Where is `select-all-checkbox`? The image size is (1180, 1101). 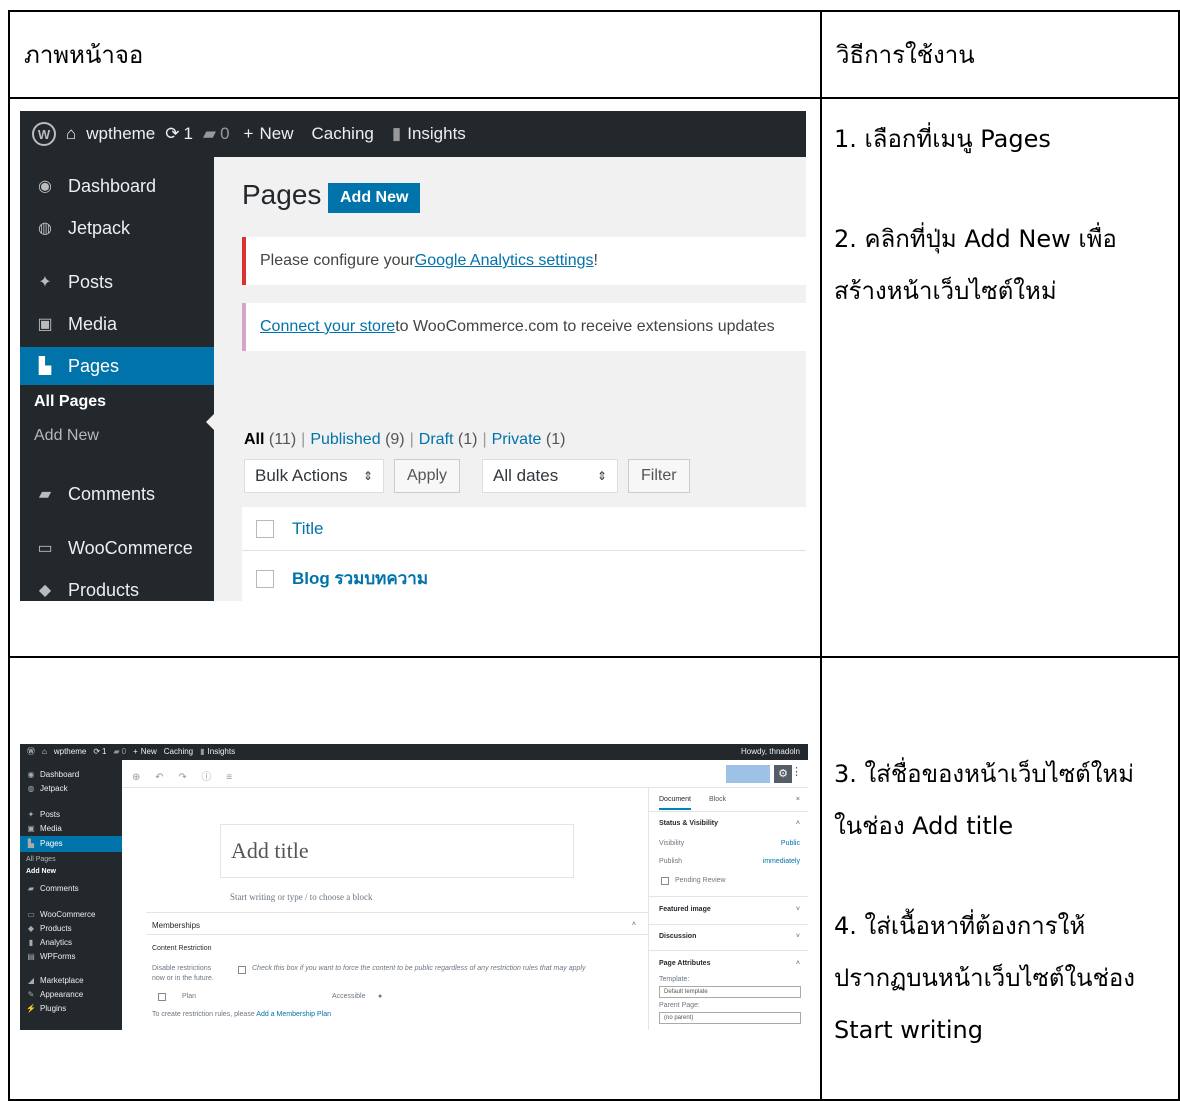
select-all-checkbox is located at coordinates (265, 528).